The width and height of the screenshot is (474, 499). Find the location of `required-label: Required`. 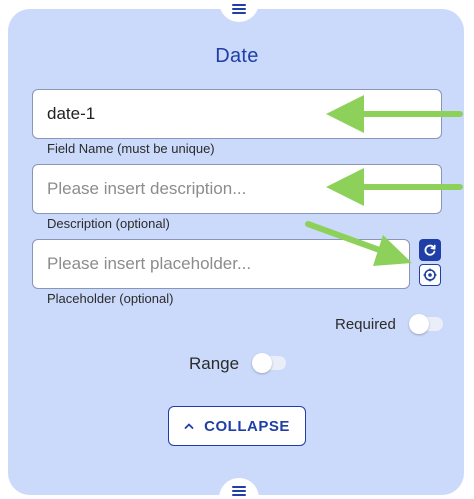

required-label: Required is located at coordinates (365, 324).